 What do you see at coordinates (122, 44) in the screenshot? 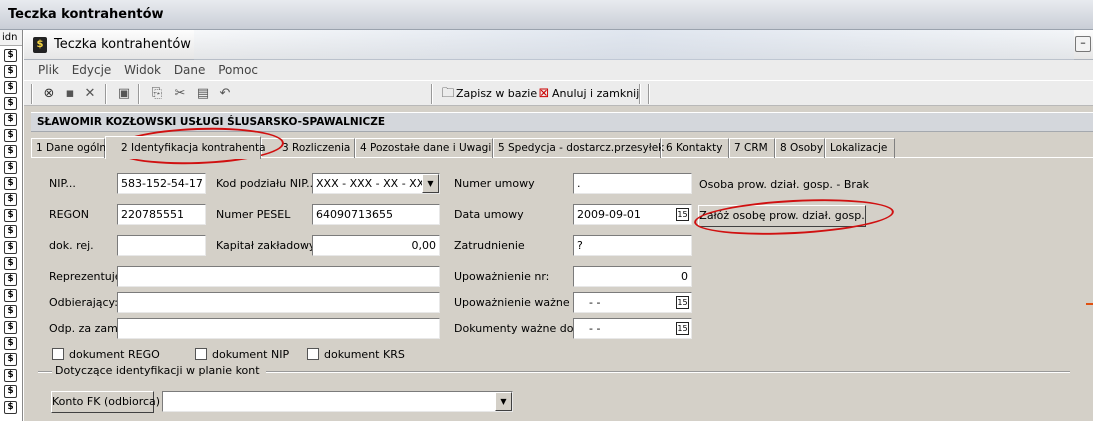
I see `window-title: Teczka kontrahentów` at bounding box center [122, 44].